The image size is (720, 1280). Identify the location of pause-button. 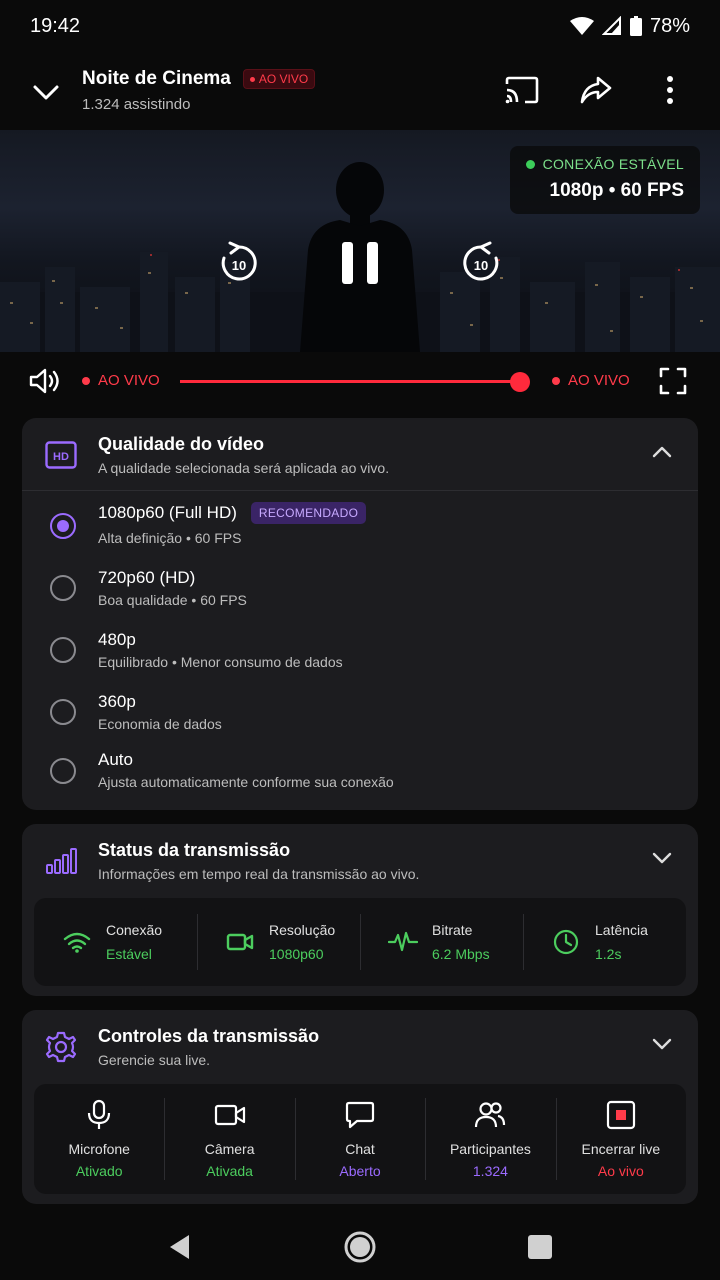
(360, 263).